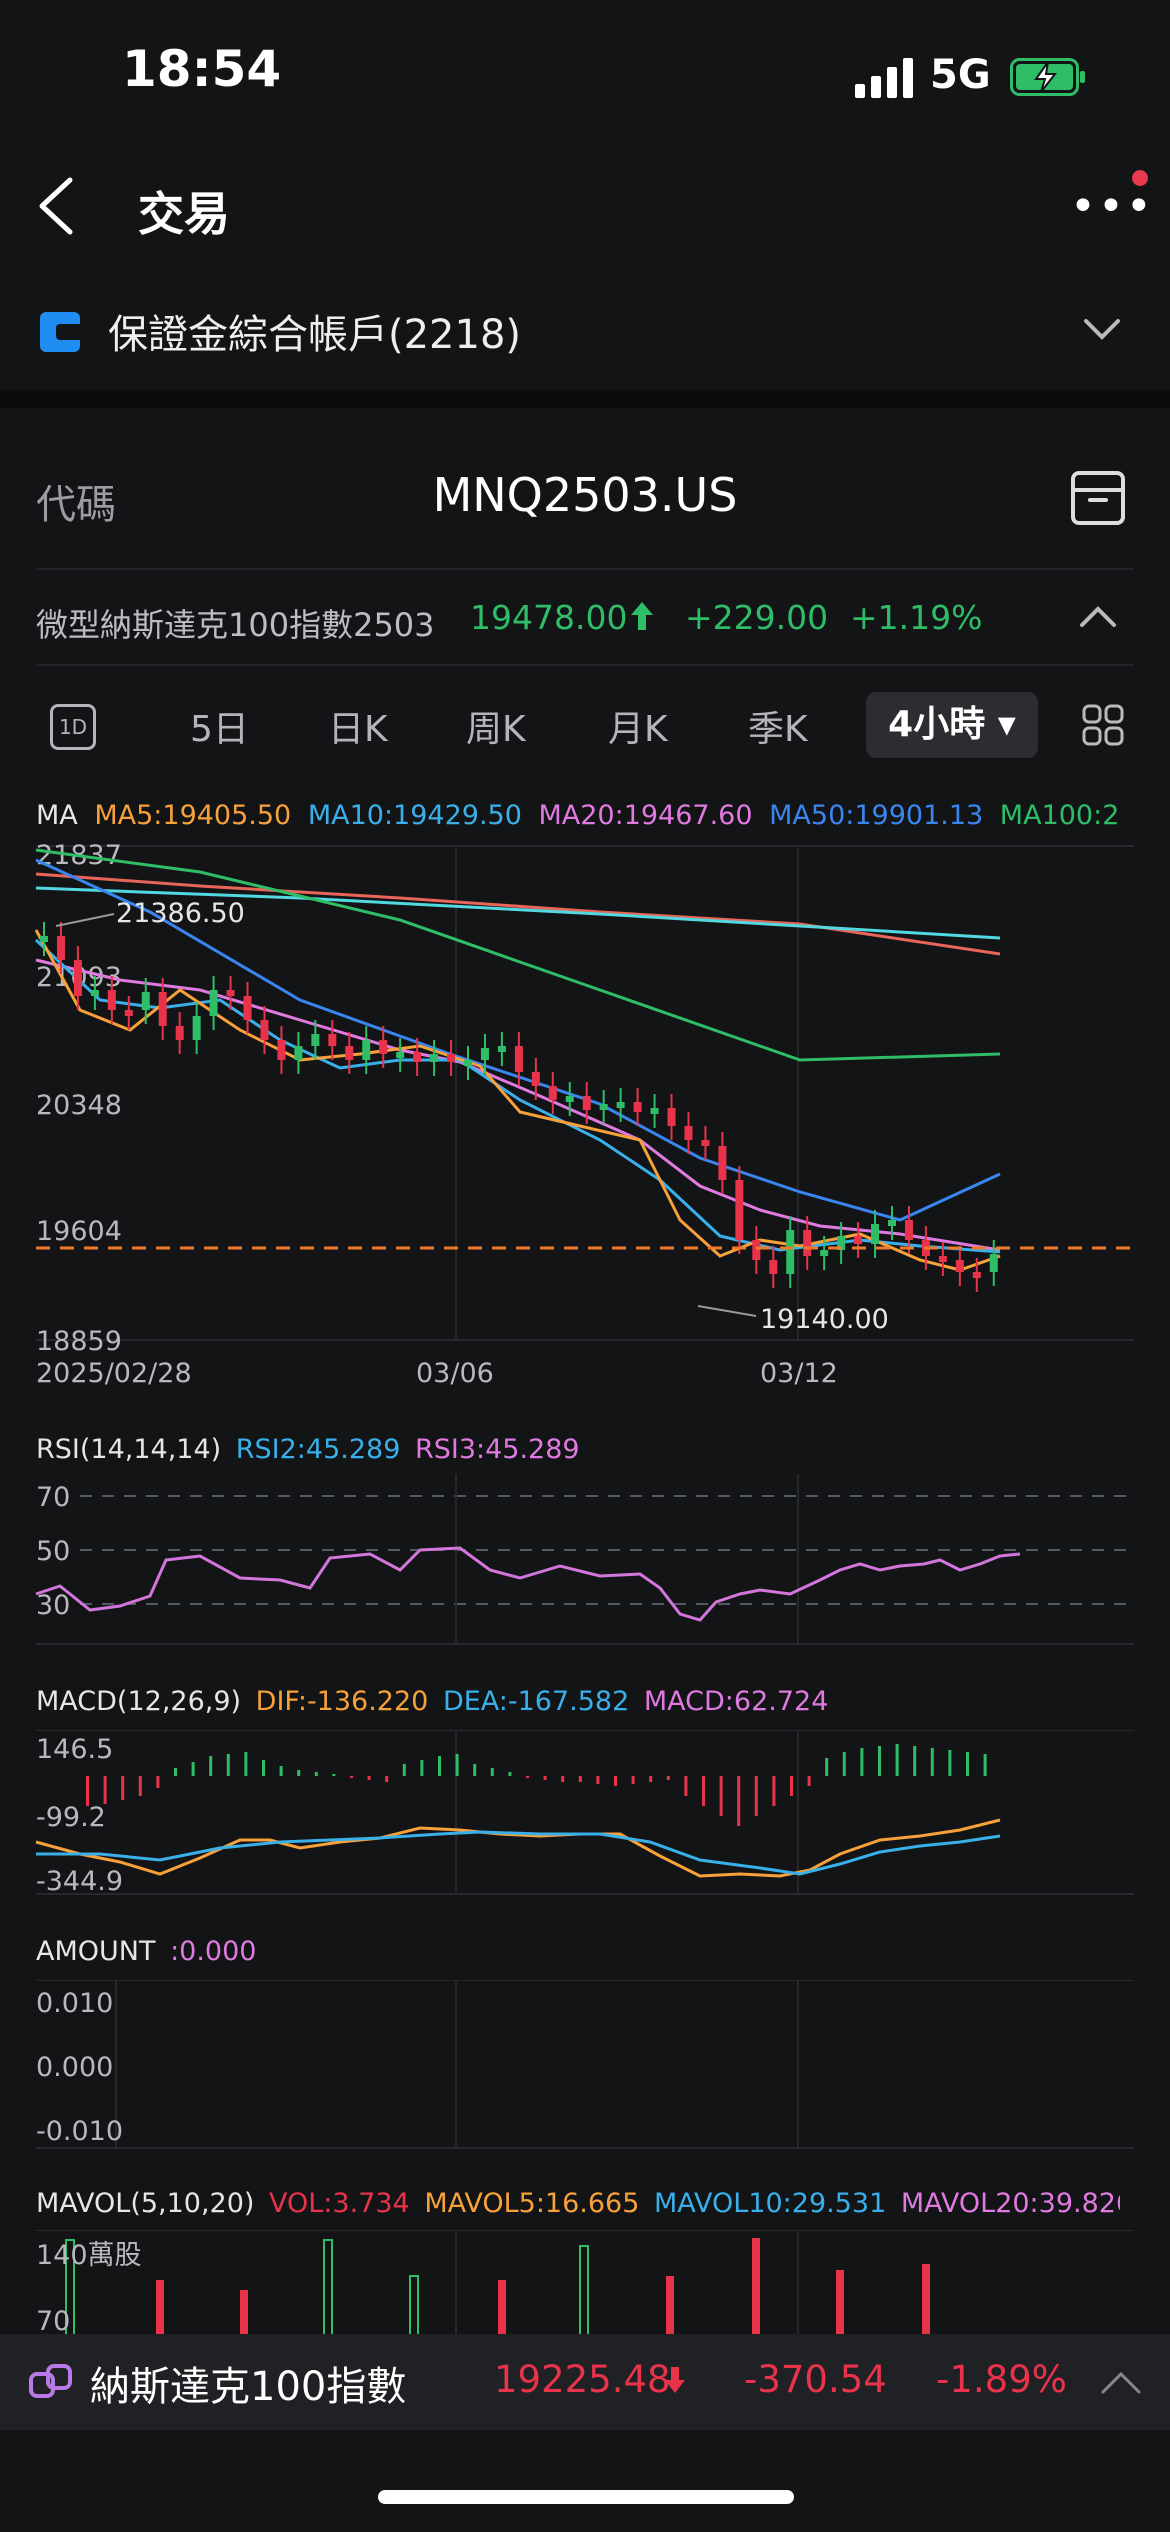 The image size is (1170, 2532). I want to click on tab-1d: 1D, so click(73, 727).